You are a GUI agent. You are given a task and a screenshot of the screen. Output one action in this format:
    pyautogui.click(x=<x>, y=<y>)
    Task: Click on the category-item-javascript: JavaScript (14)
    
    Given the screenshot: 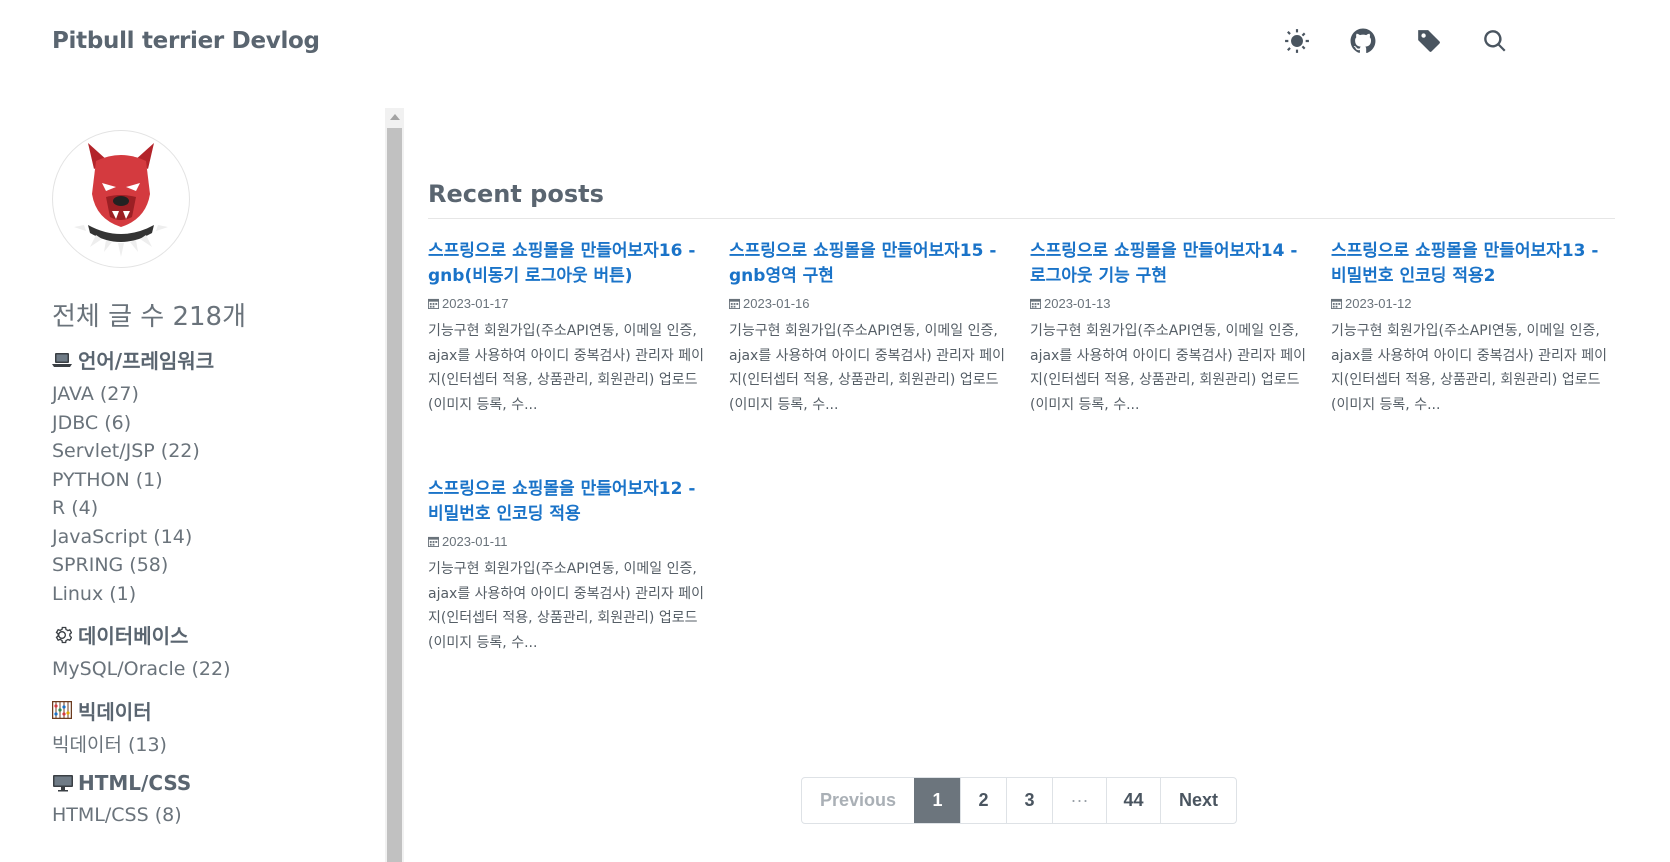 What is the action you would take?
    pyautogui.click(x=212, y=537)
    